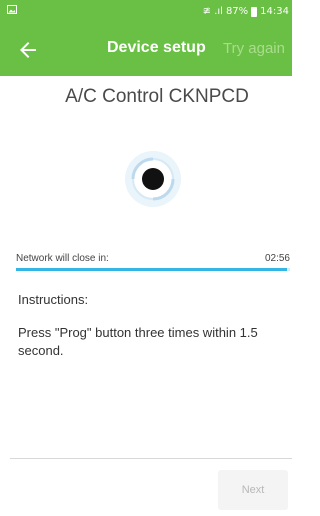  I want to click on instructions-heading: Instructions:, so click(53, 299).